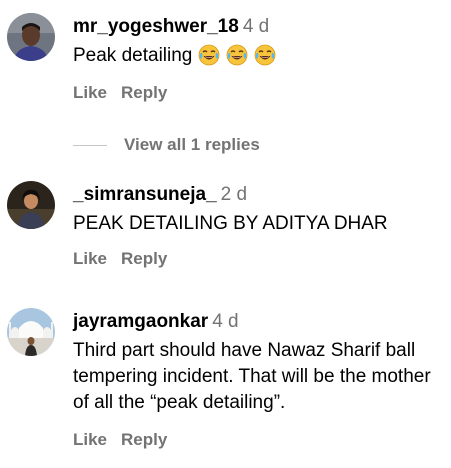 This screenshot has width=451, height=468. What do you see at coordinates (140, 321) in the screenshot?
I see `comment-username: jayramgaonkar` at bounding box center [140, 321].